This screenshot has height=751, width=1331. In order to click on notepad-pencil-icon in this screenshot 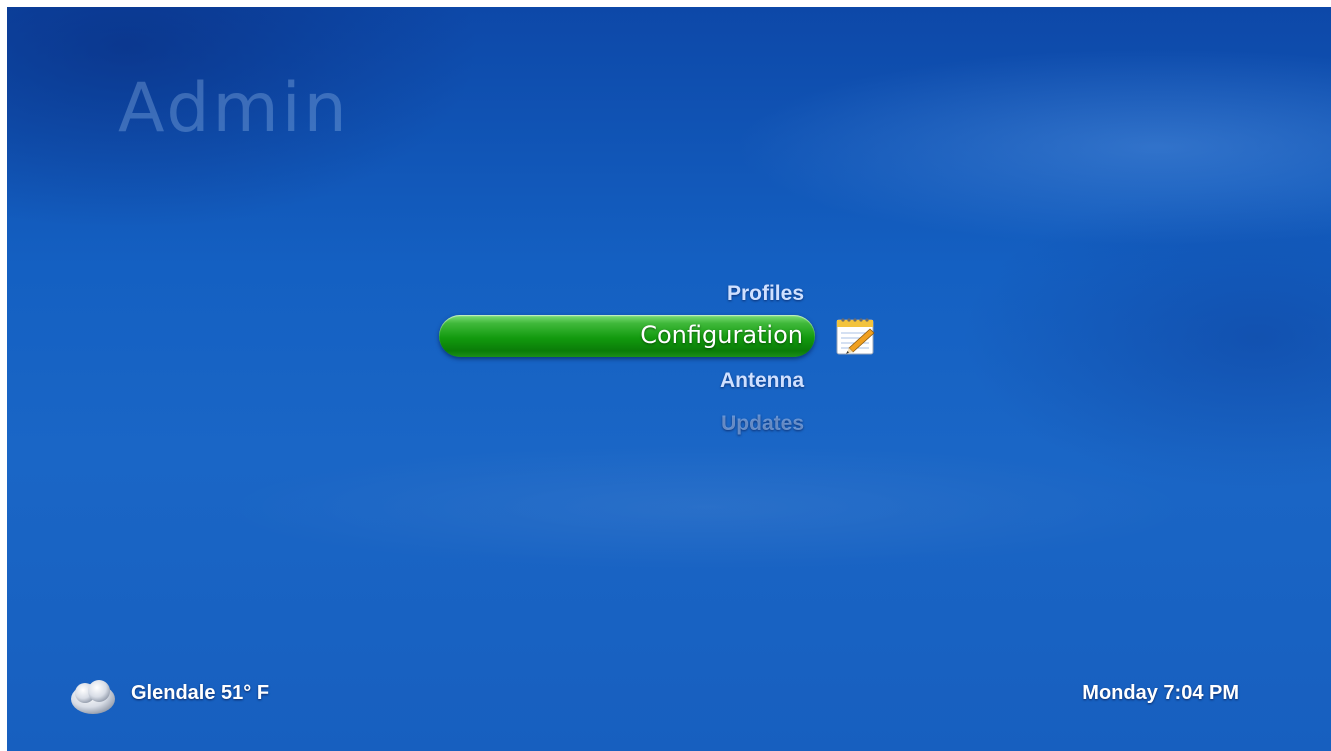, I will do `click(855, 336)`.